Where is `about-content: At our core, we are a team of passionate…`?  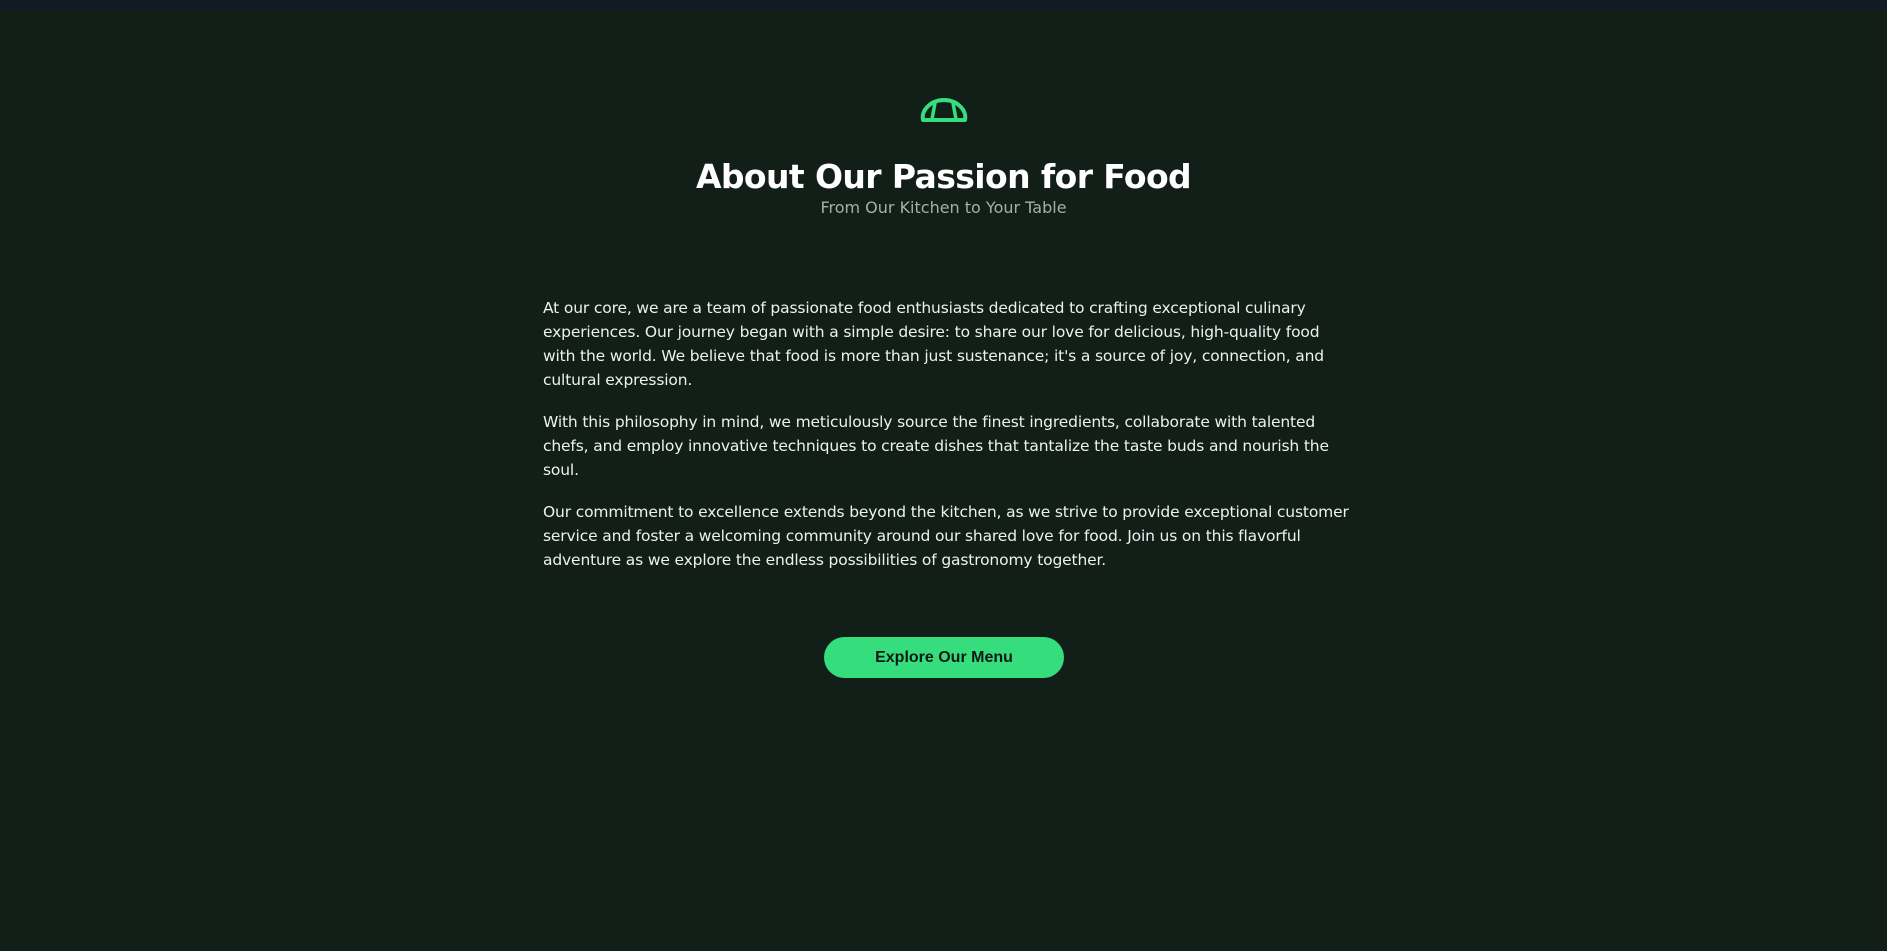
about-content: At our core, we are a team of passionate… is located at coordinates (947, 443).